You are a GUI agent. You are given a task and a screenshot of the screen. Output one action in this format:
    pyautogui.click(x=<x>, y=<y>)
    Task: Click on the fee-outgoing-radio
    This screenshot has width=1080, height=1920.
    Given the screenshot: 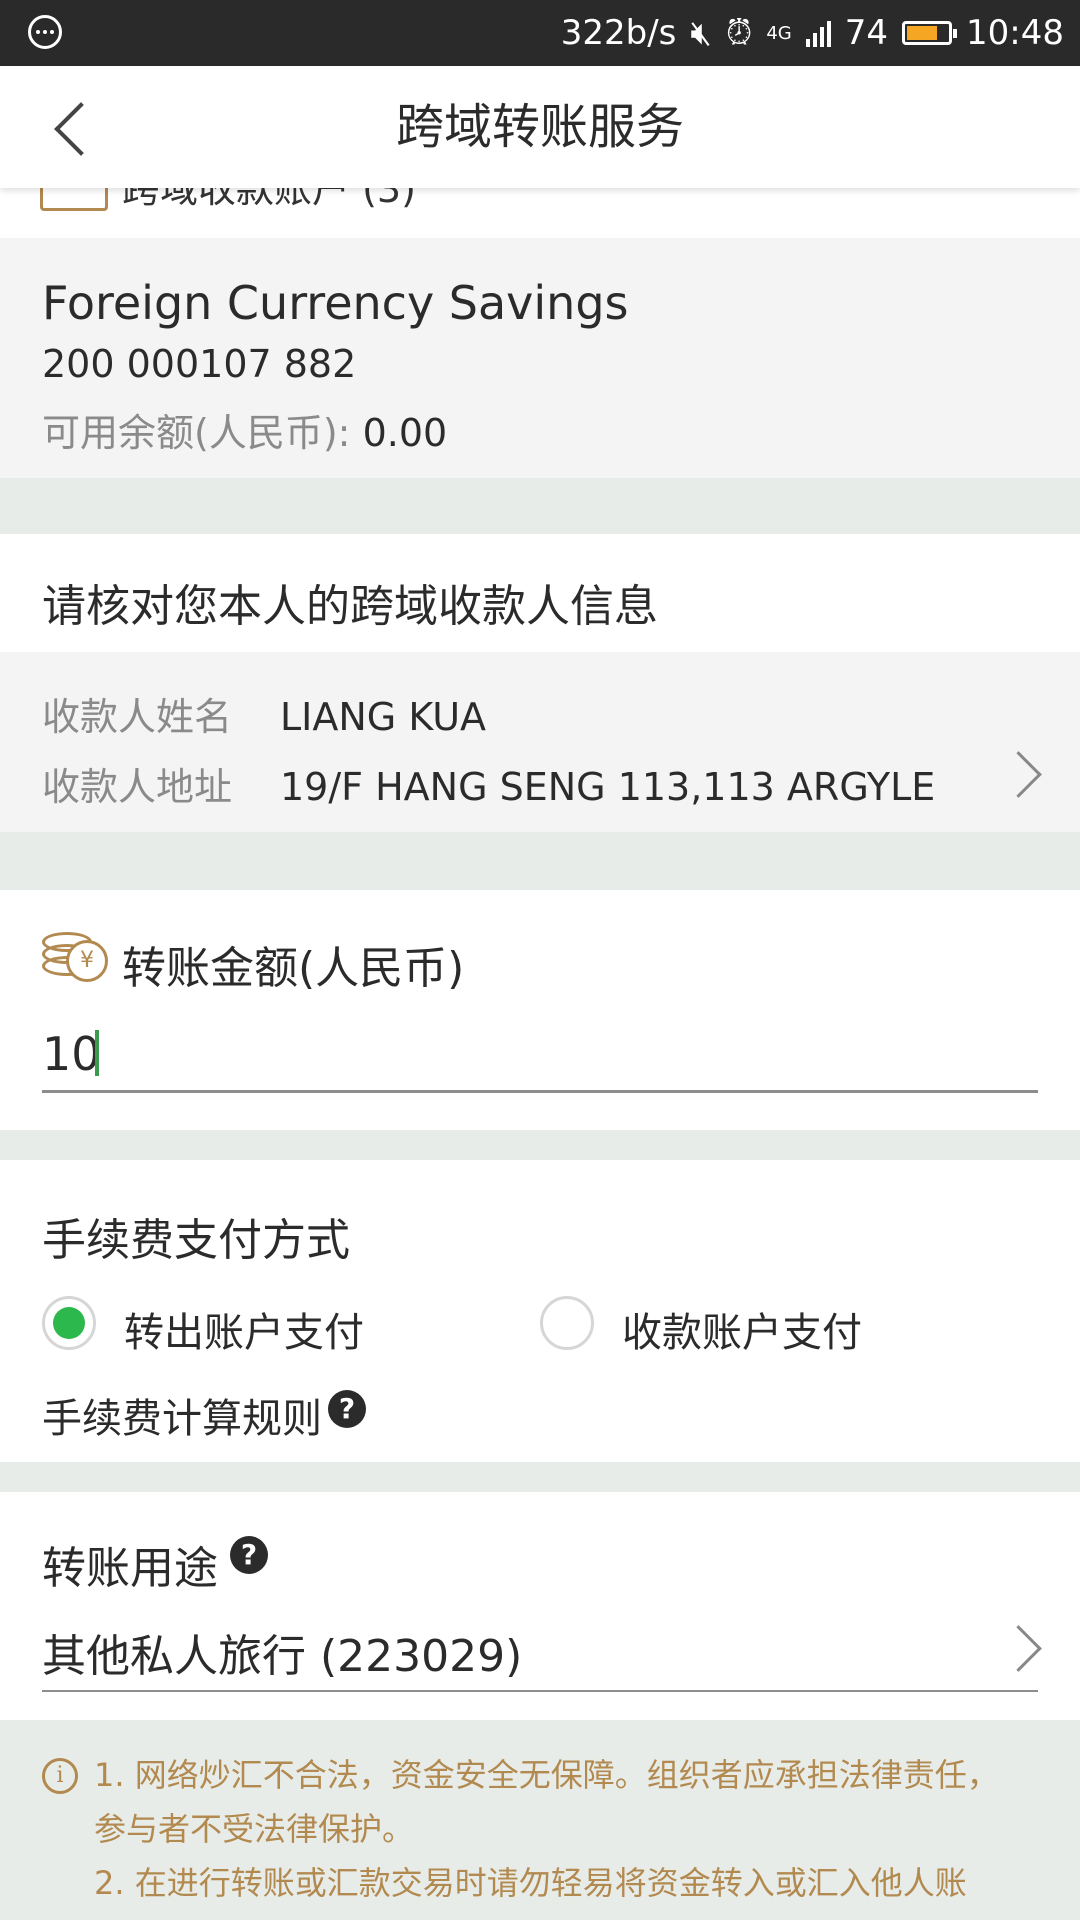 What is the action you would take?
    pyautogui.click(x=69, y=1323)
    